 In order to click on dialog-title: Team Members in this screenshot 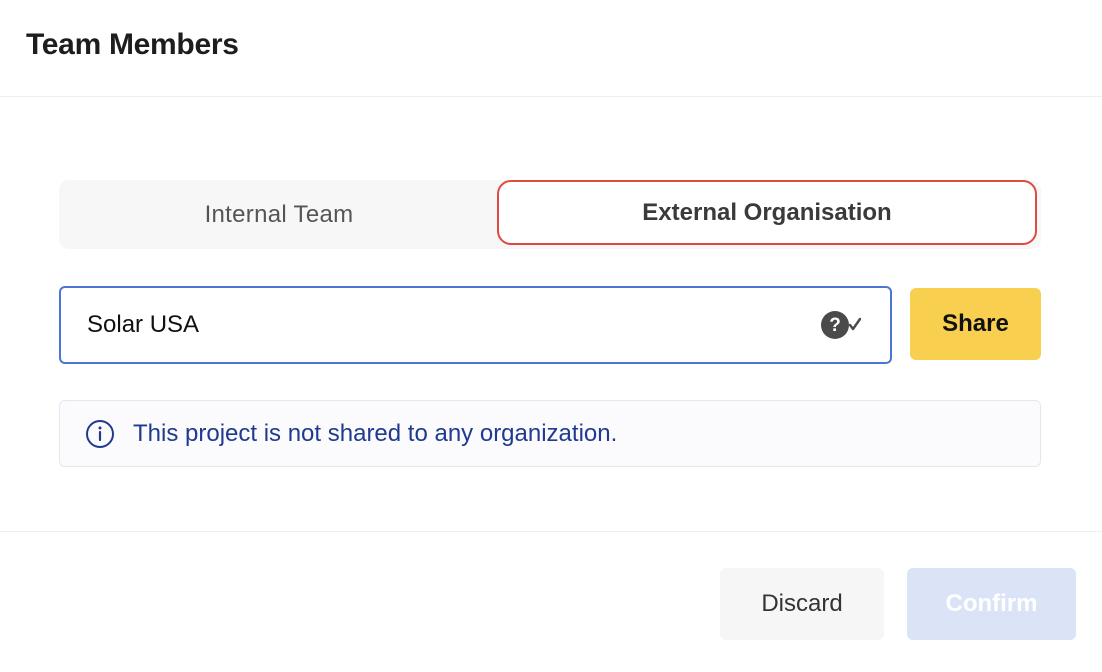, I will do `click(132, 44)`.